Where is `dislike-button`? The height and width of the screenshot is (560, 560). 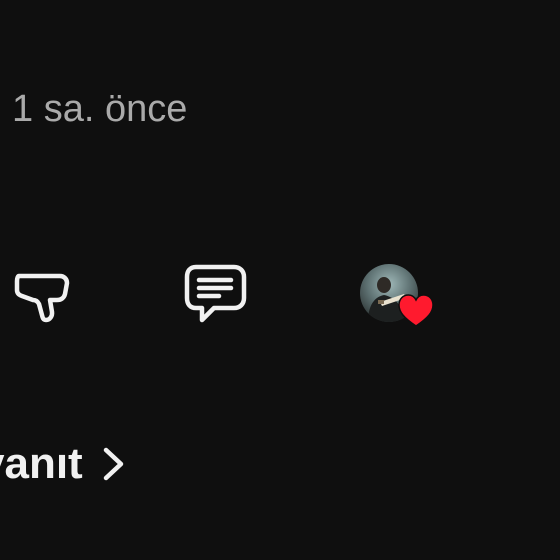
dislike-button is located at coordinates (42, 294).